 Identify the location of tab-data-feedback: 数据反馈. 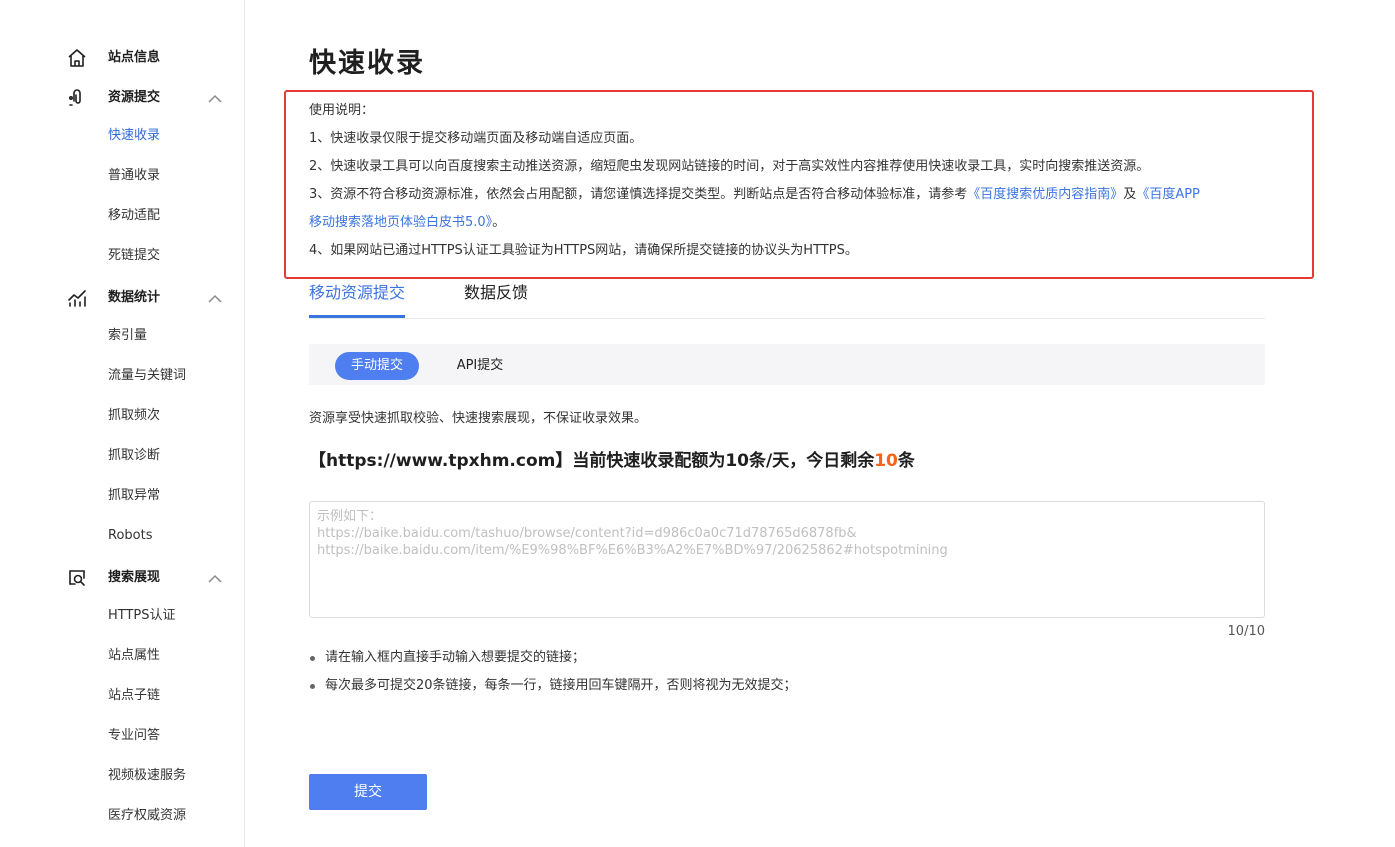
(496, 293).